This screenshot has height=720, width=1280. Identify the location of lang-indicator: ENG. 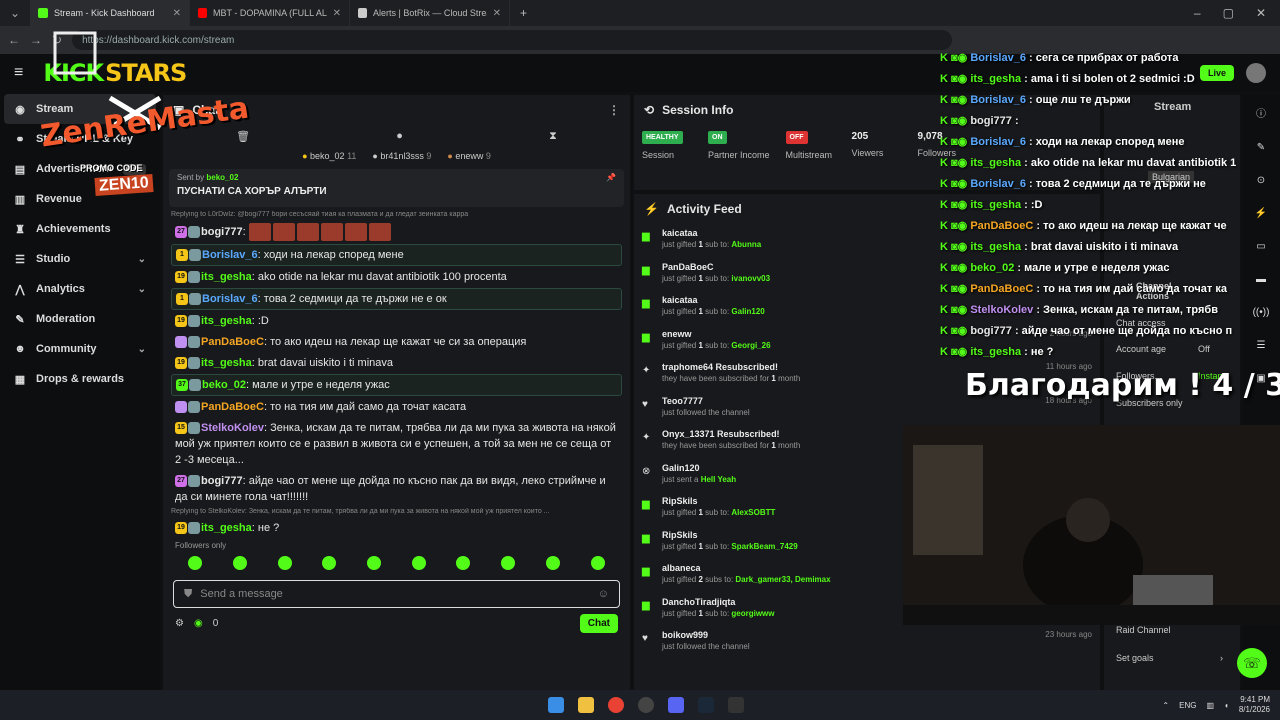
(1187, 705).